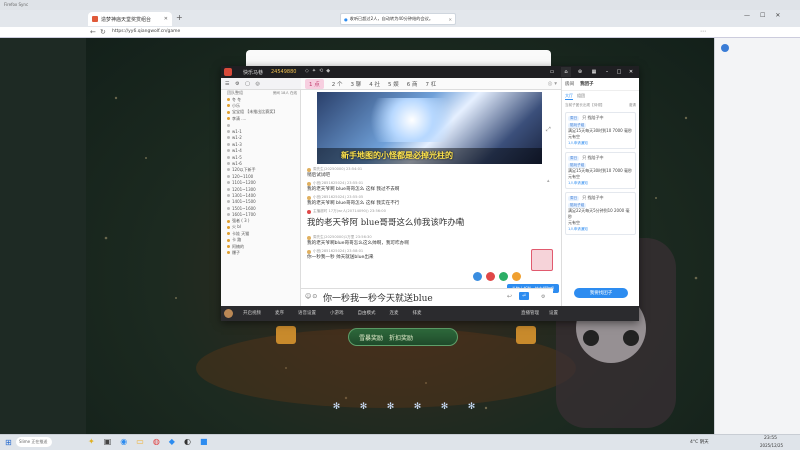  What do you see at coordinates (587, 84) in the screenshot?
I see `tribe-tab-mine: 我团子` at bounding box center [587, 84].